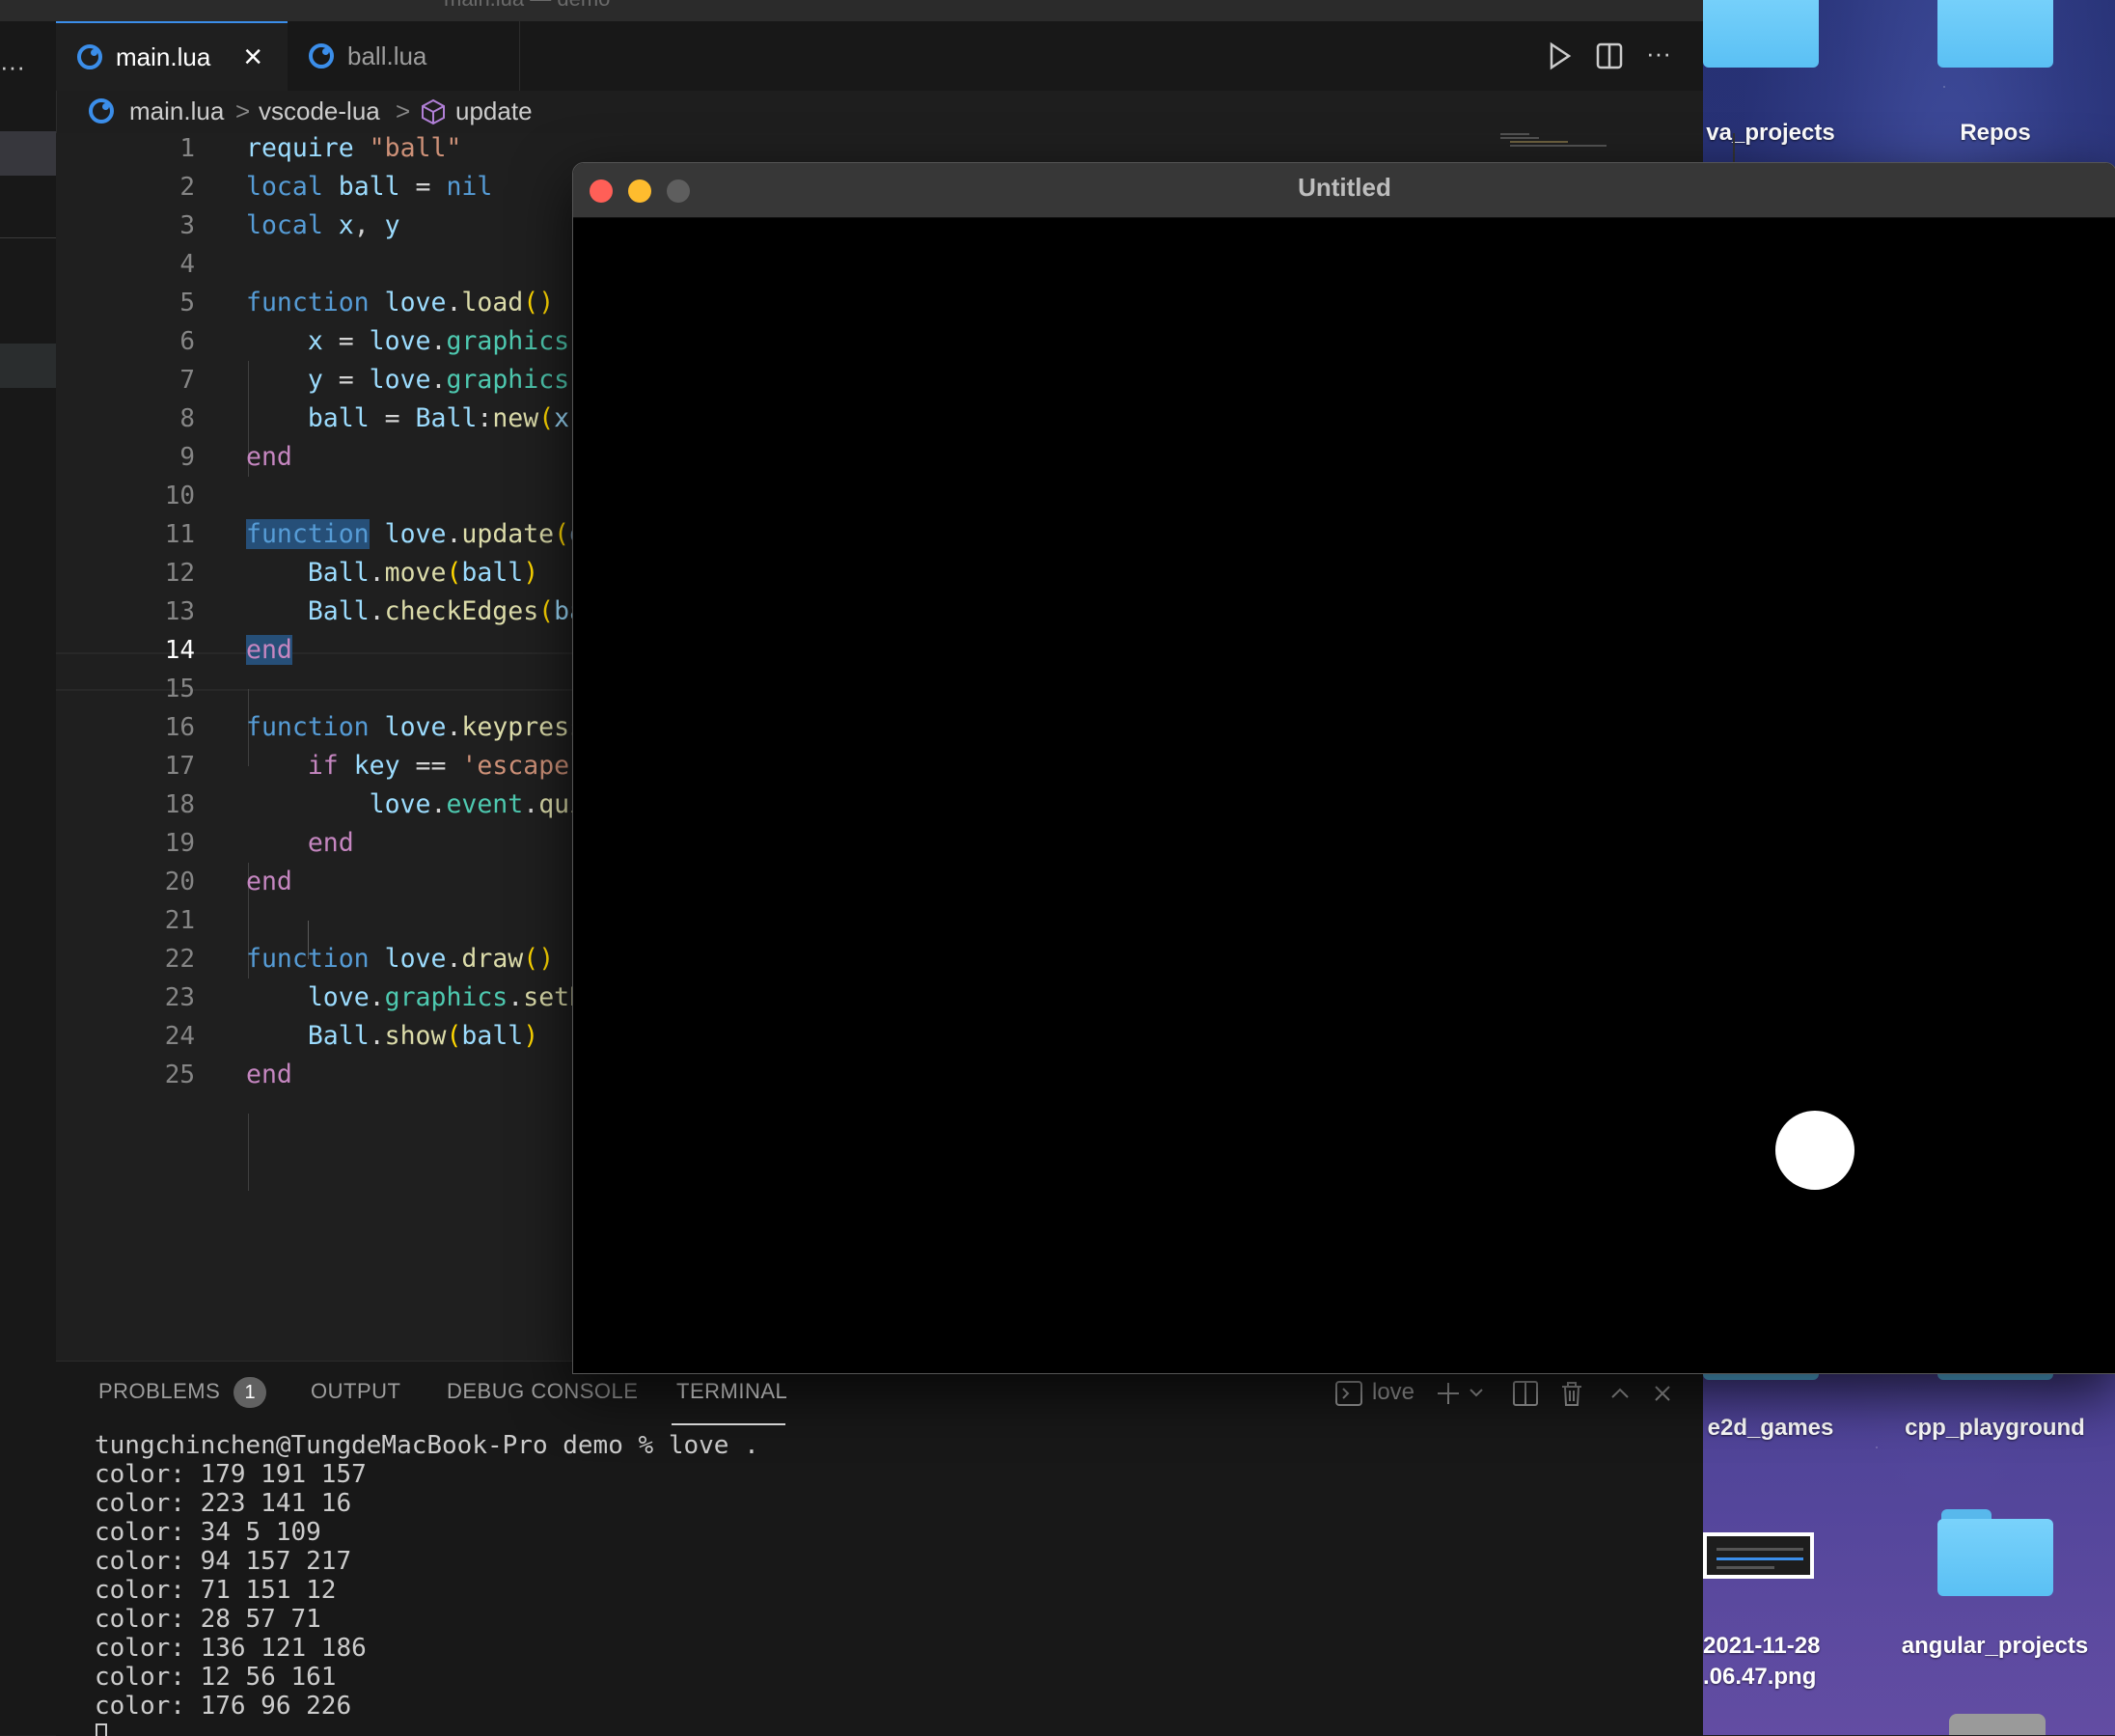 This screenshot has width=2115, height=1736. What do you see at coordinates (179, 960) in the screenshot?
I see `line-number: 22` at bounding box center [179, 960].